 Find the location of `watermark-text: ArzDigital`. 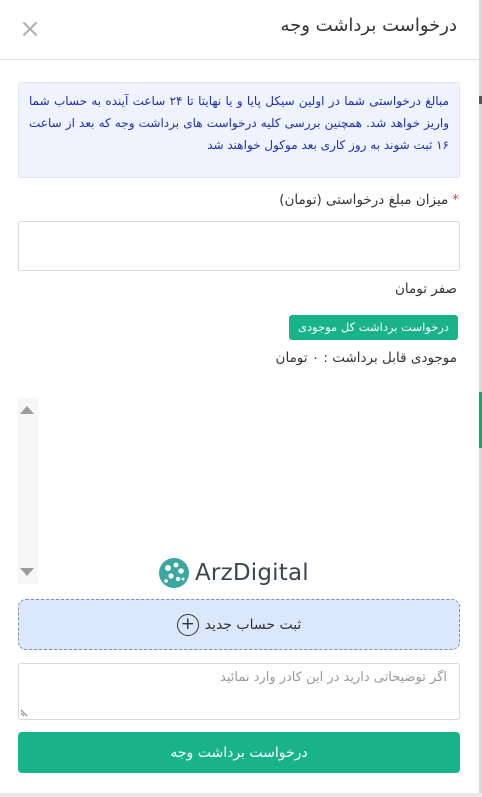

watermark-text: ArzDigital is located at coordinates (252, 573).